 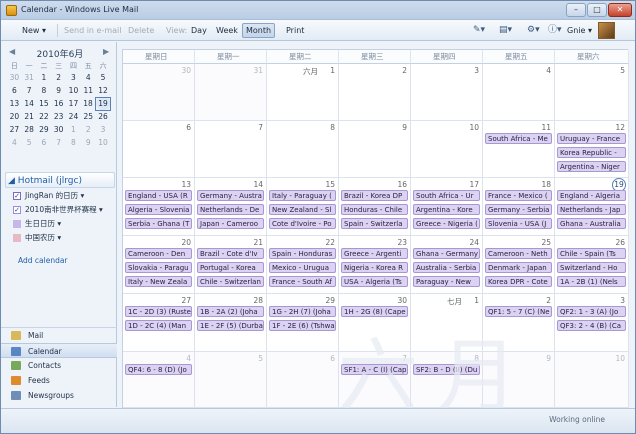 I want to click on delete-button: Delete, so click(x=141, y=30).